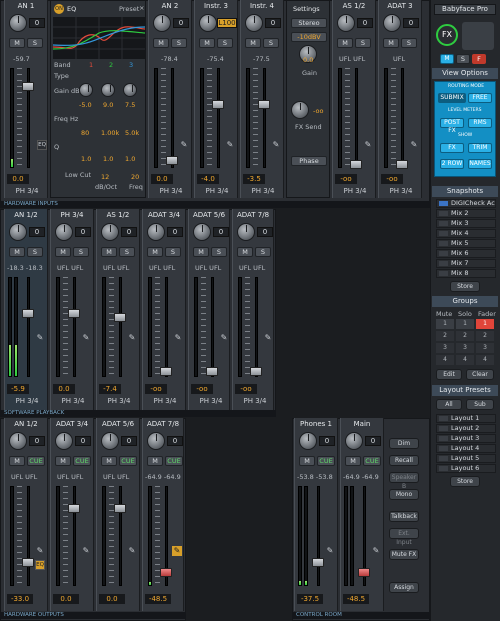  What do you see at coordinates (480, 123) in the screenshot?
I see `rms-button: RMS` at bounding box center [480, 123].